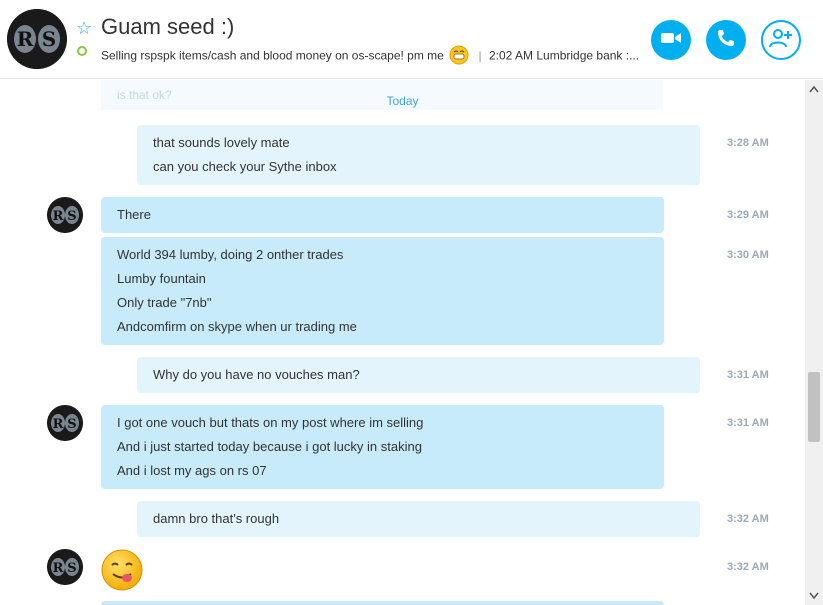 The width and height of the screenshot is (823, 605). Describe the element at coordinates (748, 143) in the screenshot. I see `message-timestamp: 3:28 AM` at that location.